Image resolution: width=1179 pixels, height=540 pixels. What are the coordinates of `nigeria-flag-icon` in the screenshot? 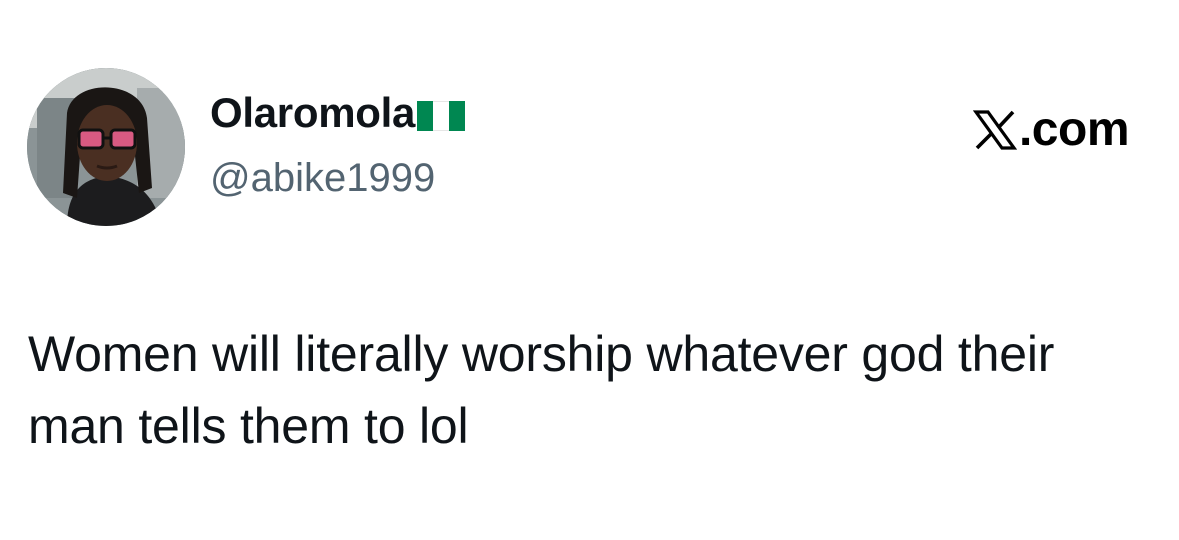 It's located at (441, 116).